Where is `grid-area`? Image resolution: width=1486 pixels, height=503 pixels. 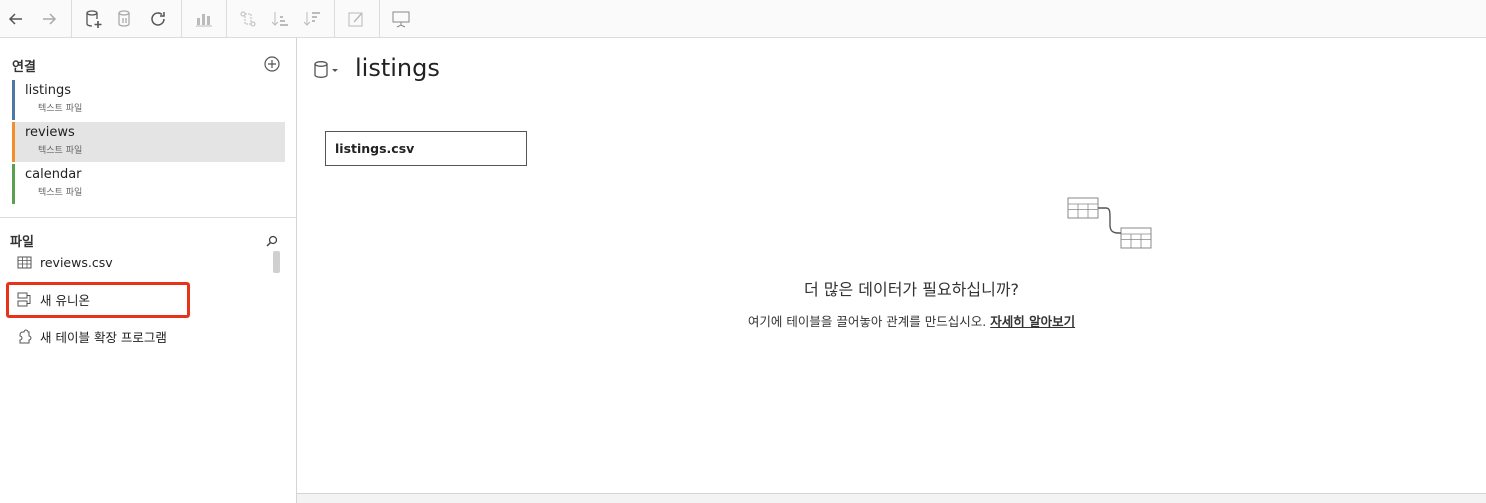 grid-area is located at coordinates (891, 498).